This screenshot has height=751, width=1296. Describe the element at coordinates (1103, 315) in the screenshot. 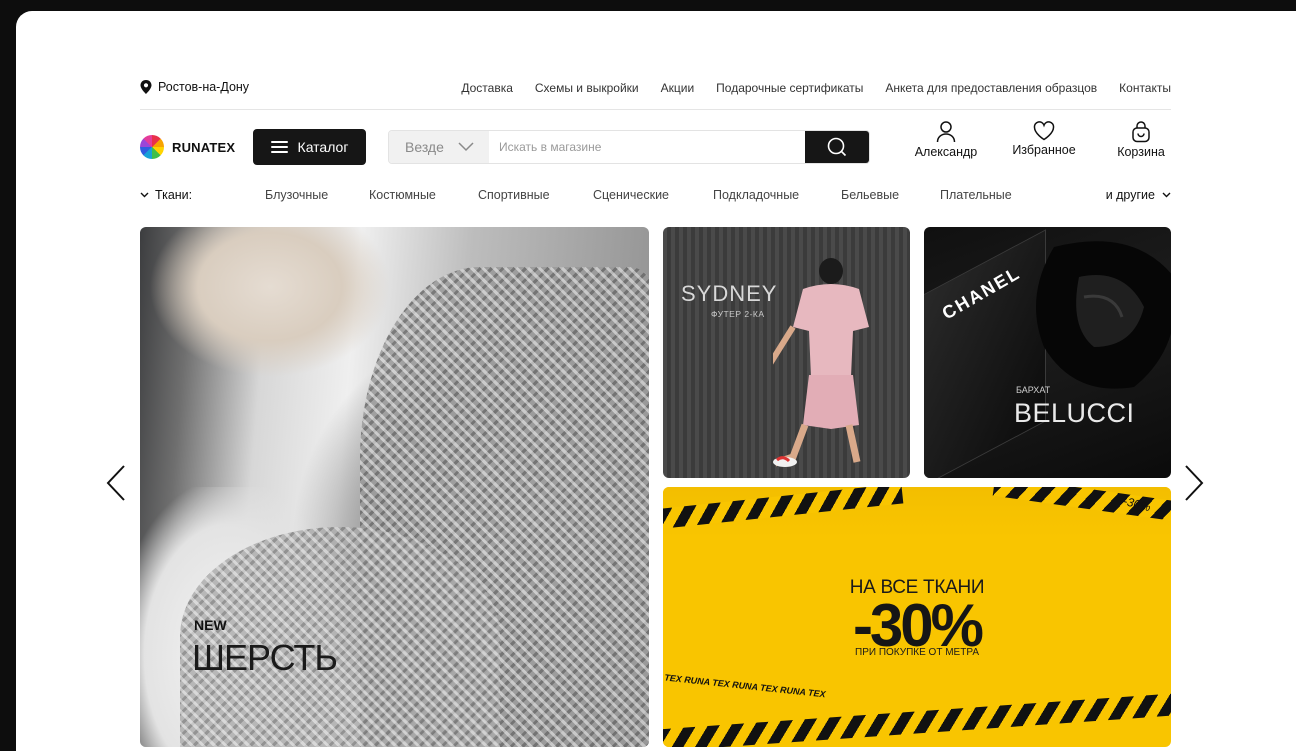

I see `velvet-fabric-image` at that location.